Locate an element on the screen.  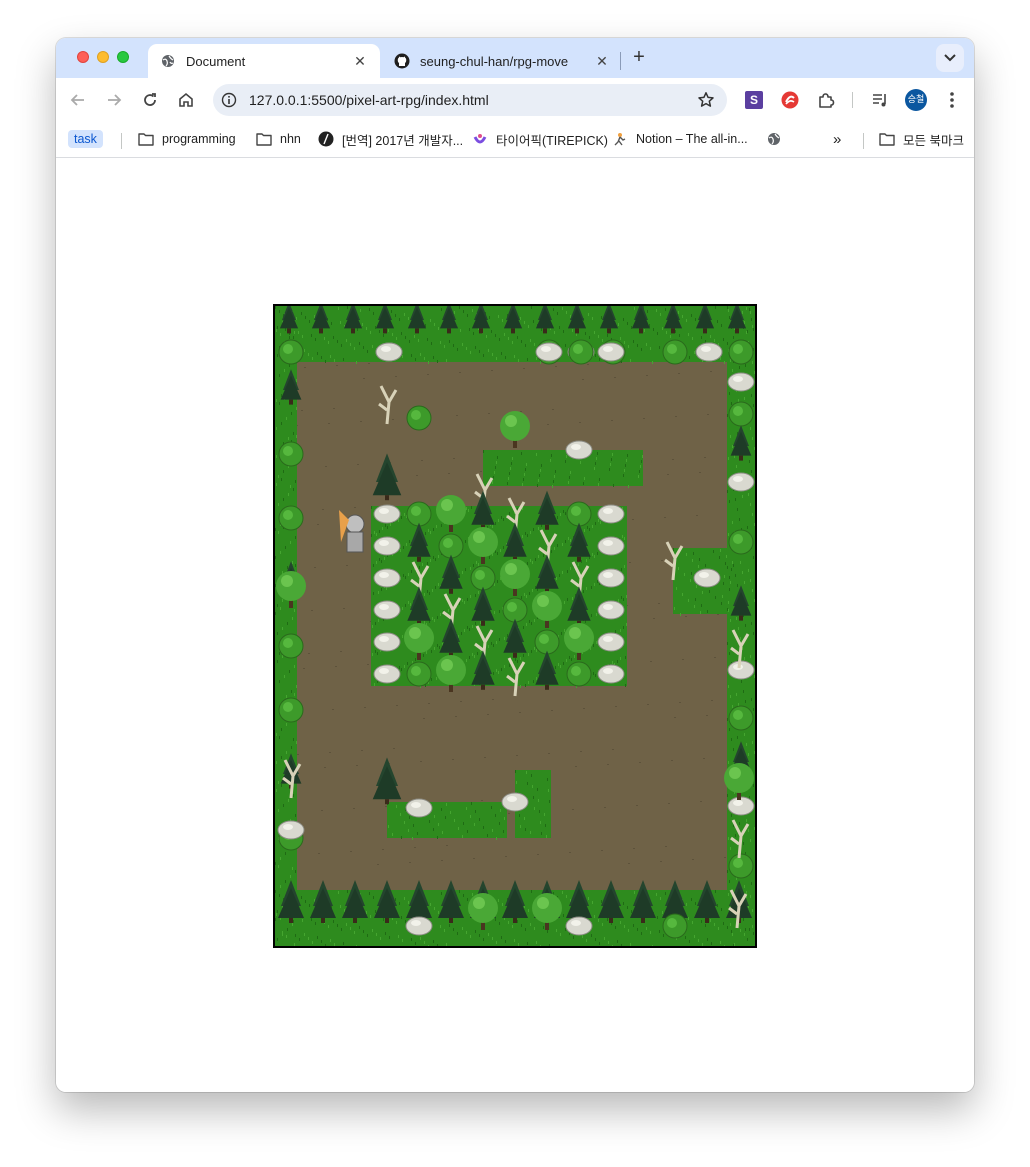
minimize-window-button is located at coordinates (103, 57).